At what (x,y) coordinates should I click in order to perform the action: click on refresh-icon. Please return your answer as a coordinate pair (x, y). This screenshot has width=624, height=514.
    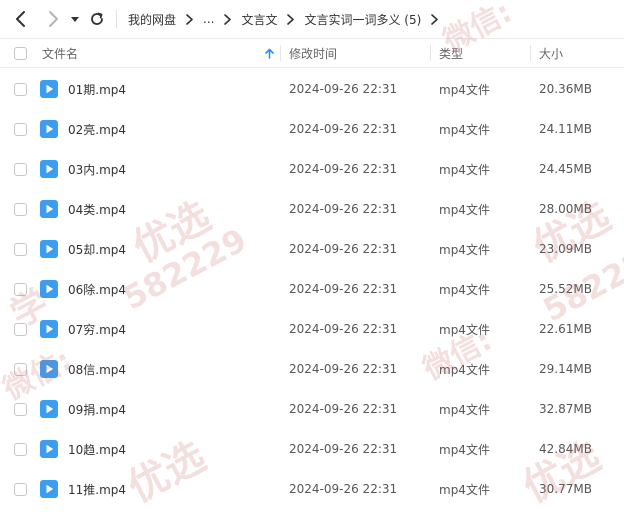
    Looking at the image, I should click on (97, 18).